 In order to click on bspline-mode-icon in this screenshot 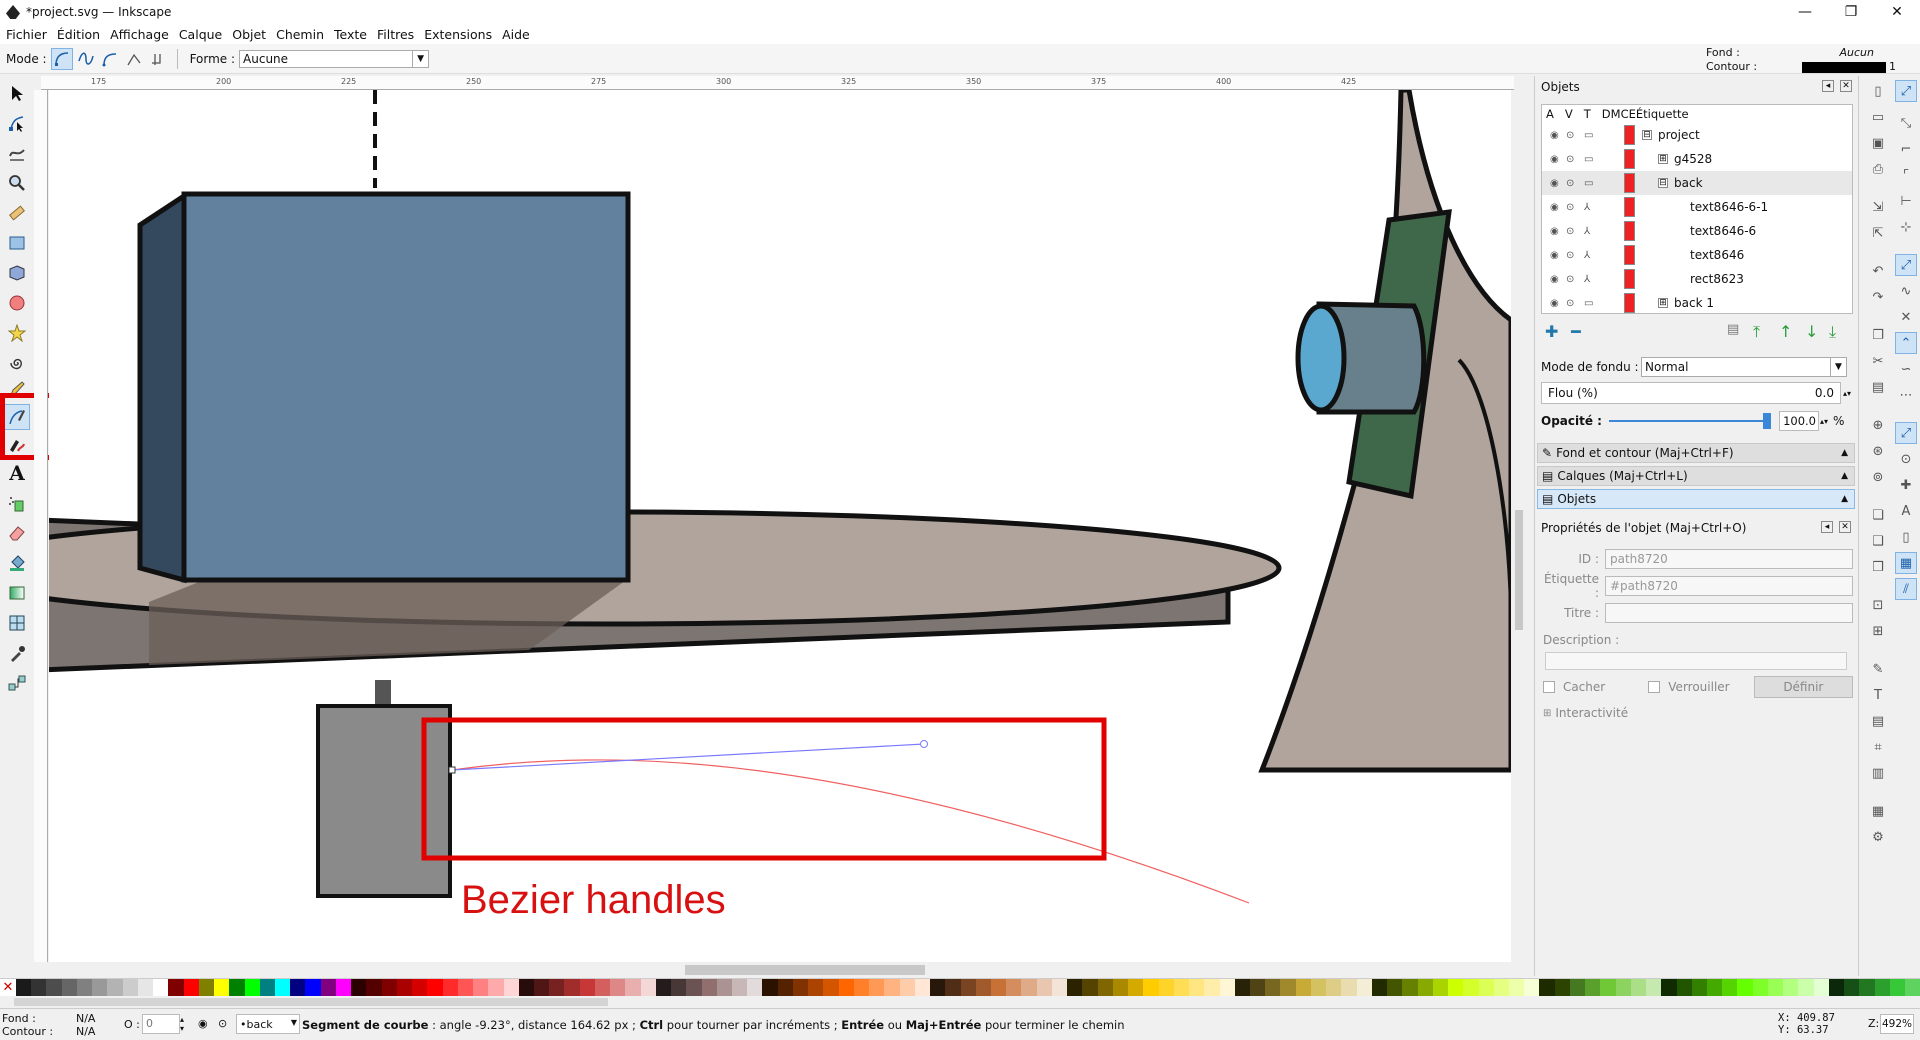, I will do `click(110, 59)`.